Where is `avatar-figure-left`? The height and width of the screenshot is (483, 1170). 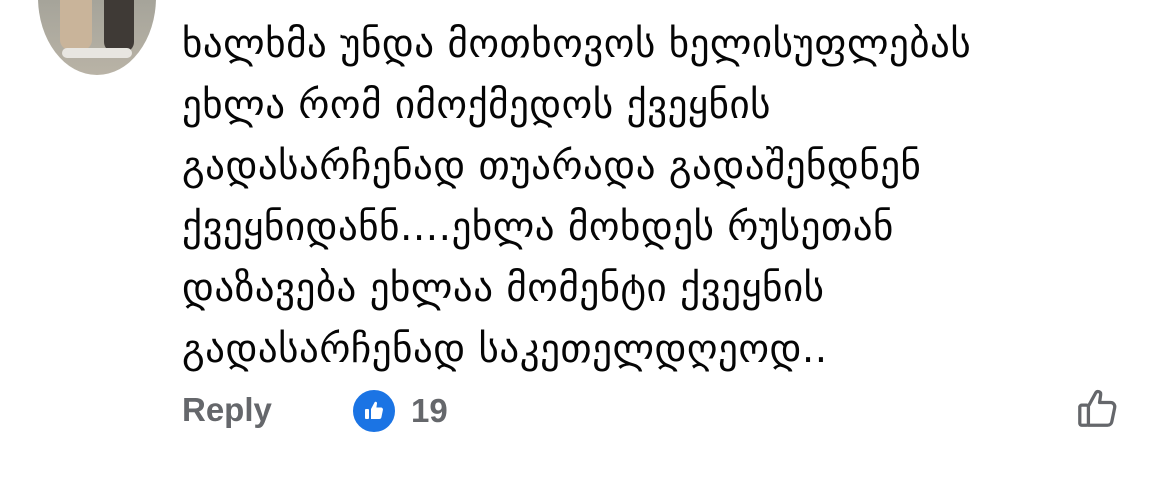 avatar-figure-left is located at coordinates (76, 25).